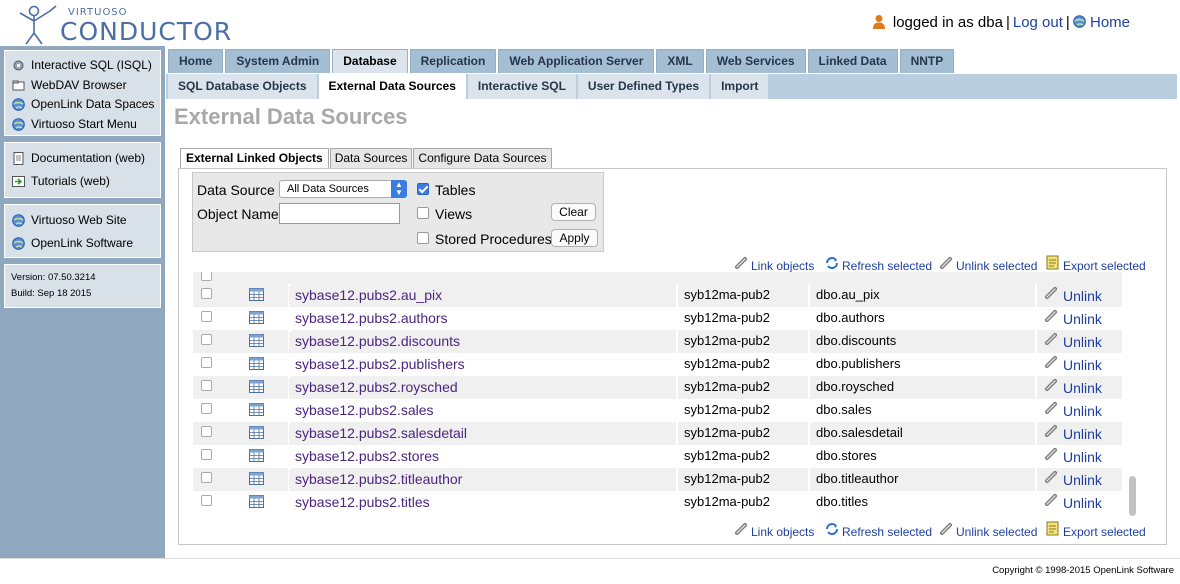 The height and width of the screenshot is (584, 1180). I want to click on subtab-user-defined-types: User Defined Types, so click(643, 86).